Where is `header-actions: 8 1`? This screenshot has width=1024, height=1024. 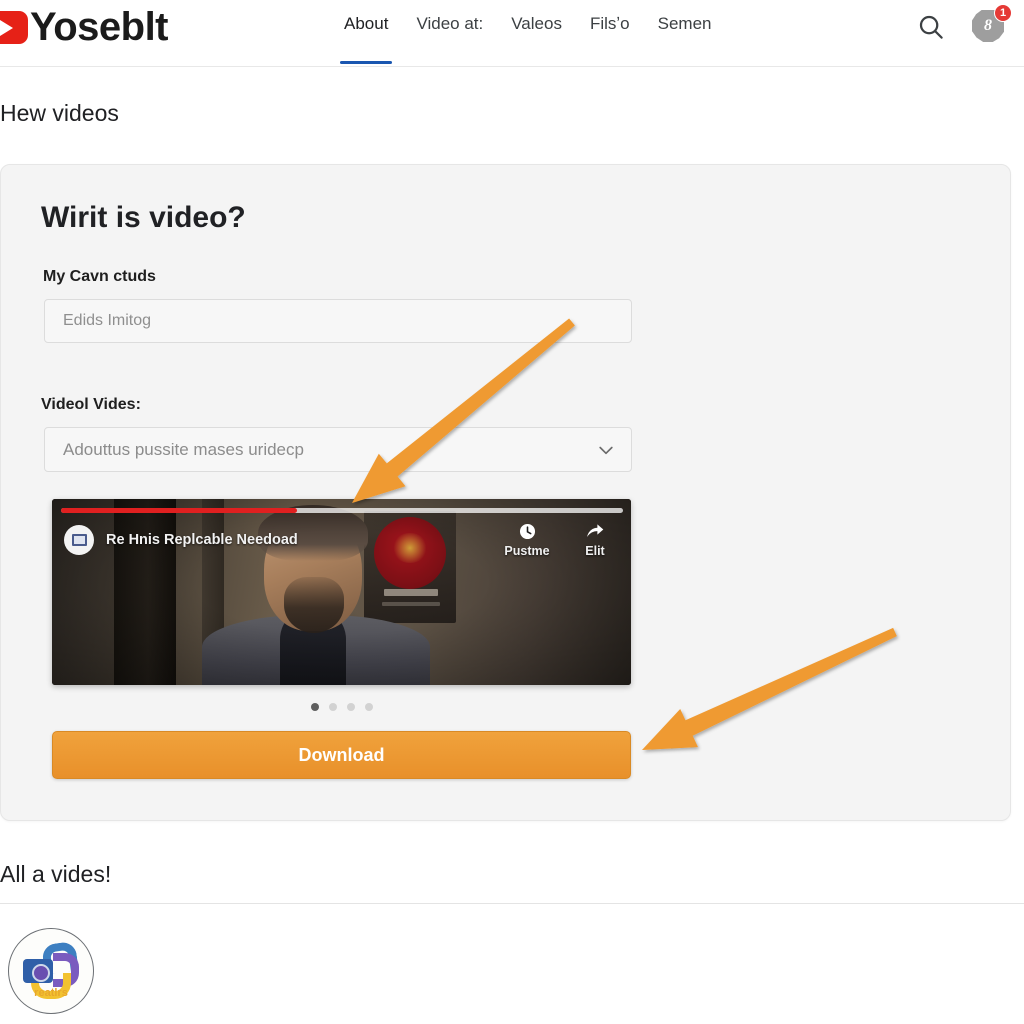
header-actions: 8 1 is located at coordinates (964, 24).